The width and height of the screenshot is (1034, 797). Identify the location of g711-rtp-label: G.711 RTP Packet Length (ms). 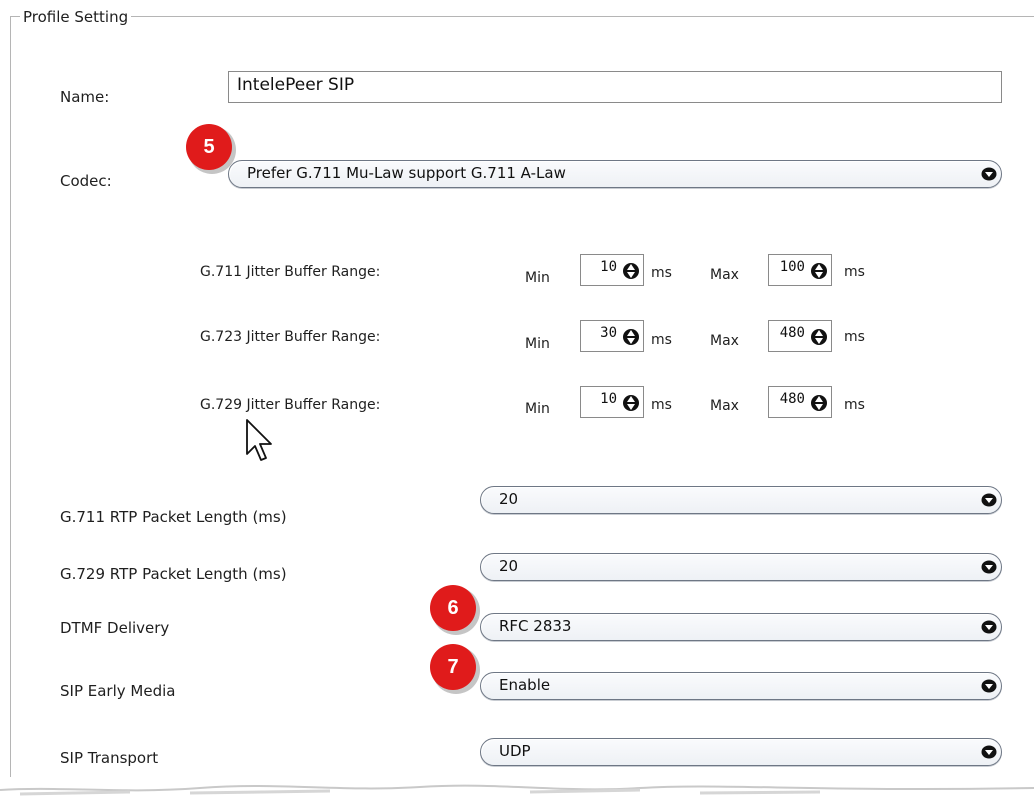
(173, 517).